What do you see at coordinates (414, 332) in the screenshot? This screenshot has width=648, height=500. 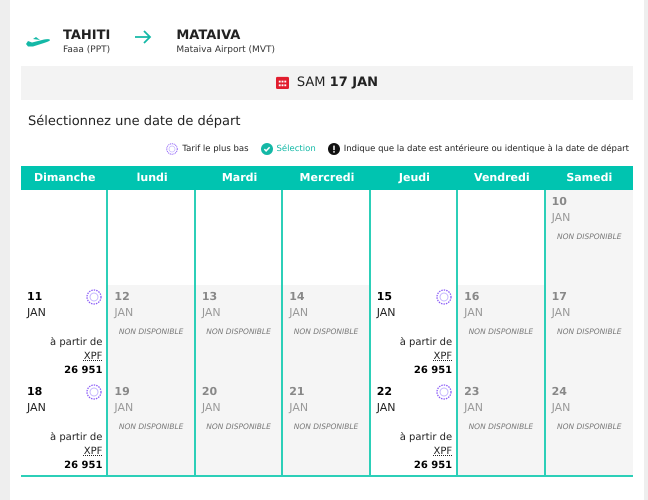 I see `calendar-day: 15 JAN à partir de XPF 26 951` at bounding box center [414, 332].